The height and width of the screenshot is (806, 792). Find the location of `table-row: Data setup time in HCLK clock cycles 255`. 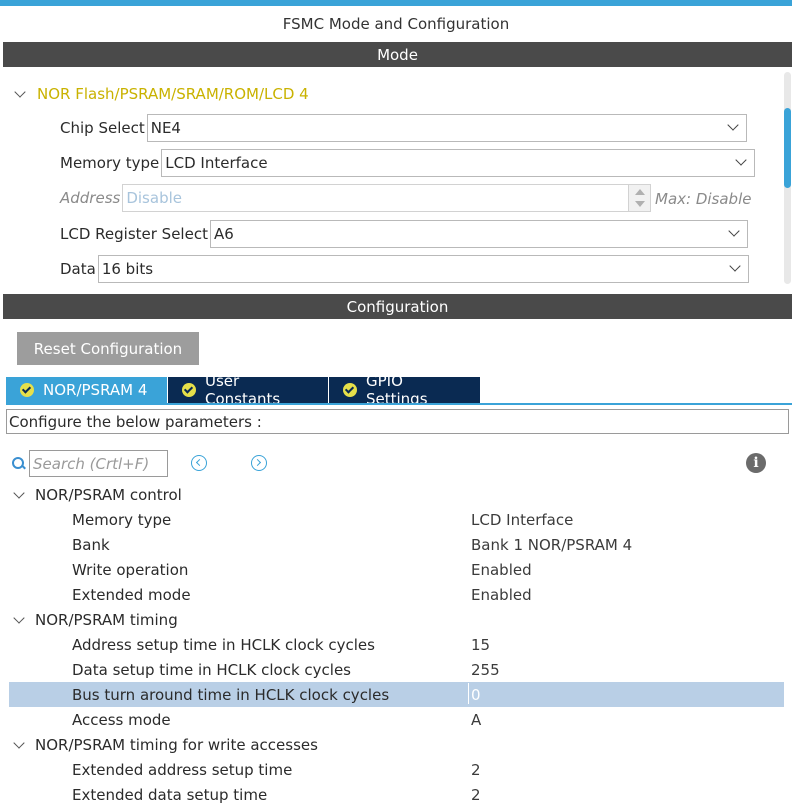

table-row: Data setup time in HCLK clock cycles 255 is located at coordinates (396, 669).